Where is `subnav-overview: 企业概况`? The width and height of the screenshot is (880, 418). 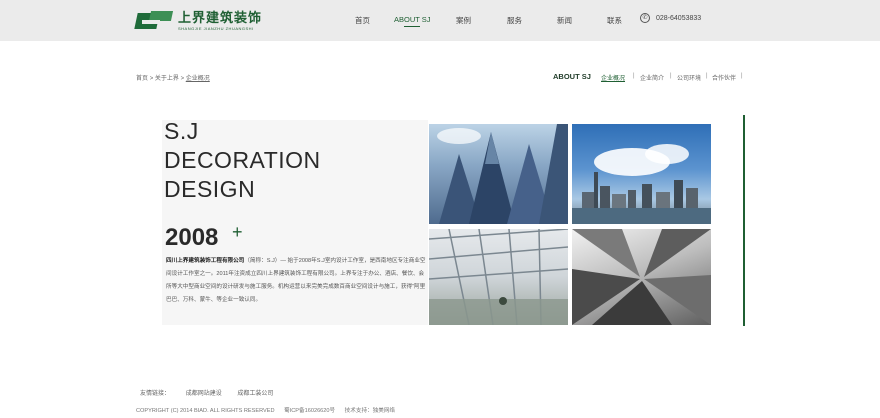
subnav-overview: 企业概况 is located at coordinates (613, 77).